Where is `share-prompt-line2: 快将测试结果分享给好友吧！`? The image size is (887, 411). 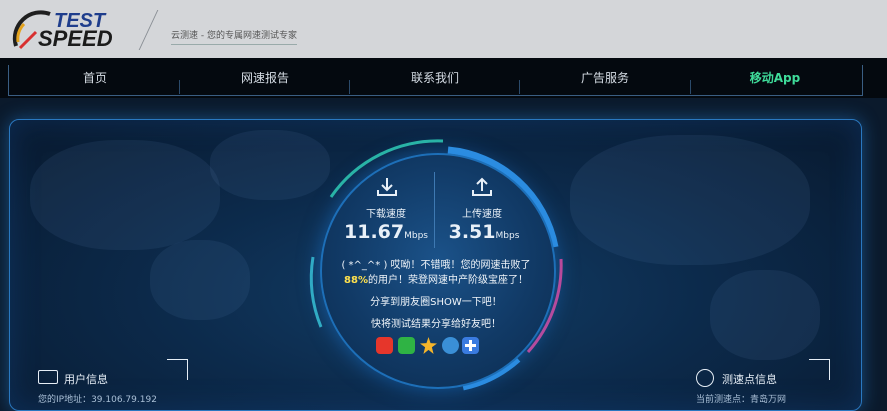
share-prompt-line2: 快将测试结果分享给好友吧！ is located at coordinates (436, 324).